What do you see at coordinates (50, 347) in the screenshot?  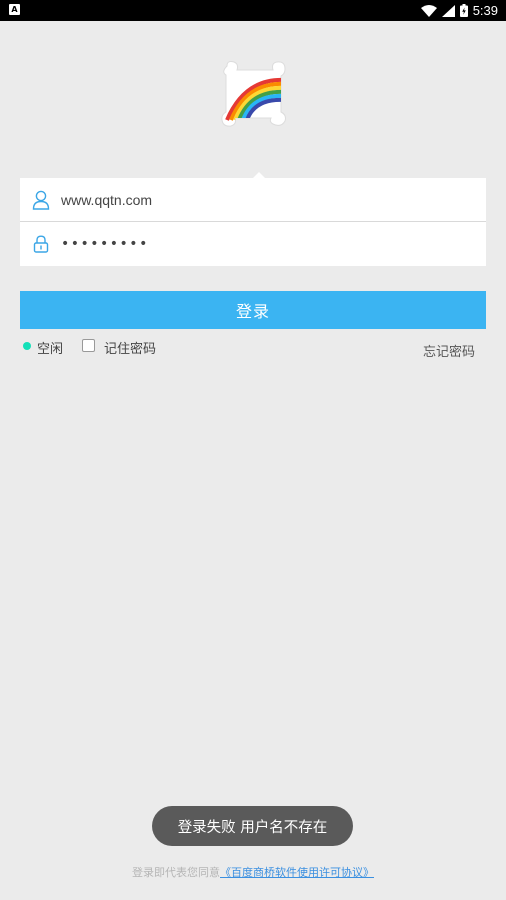 I see `status-selector: 空闲` at bounding box center [50, 347].